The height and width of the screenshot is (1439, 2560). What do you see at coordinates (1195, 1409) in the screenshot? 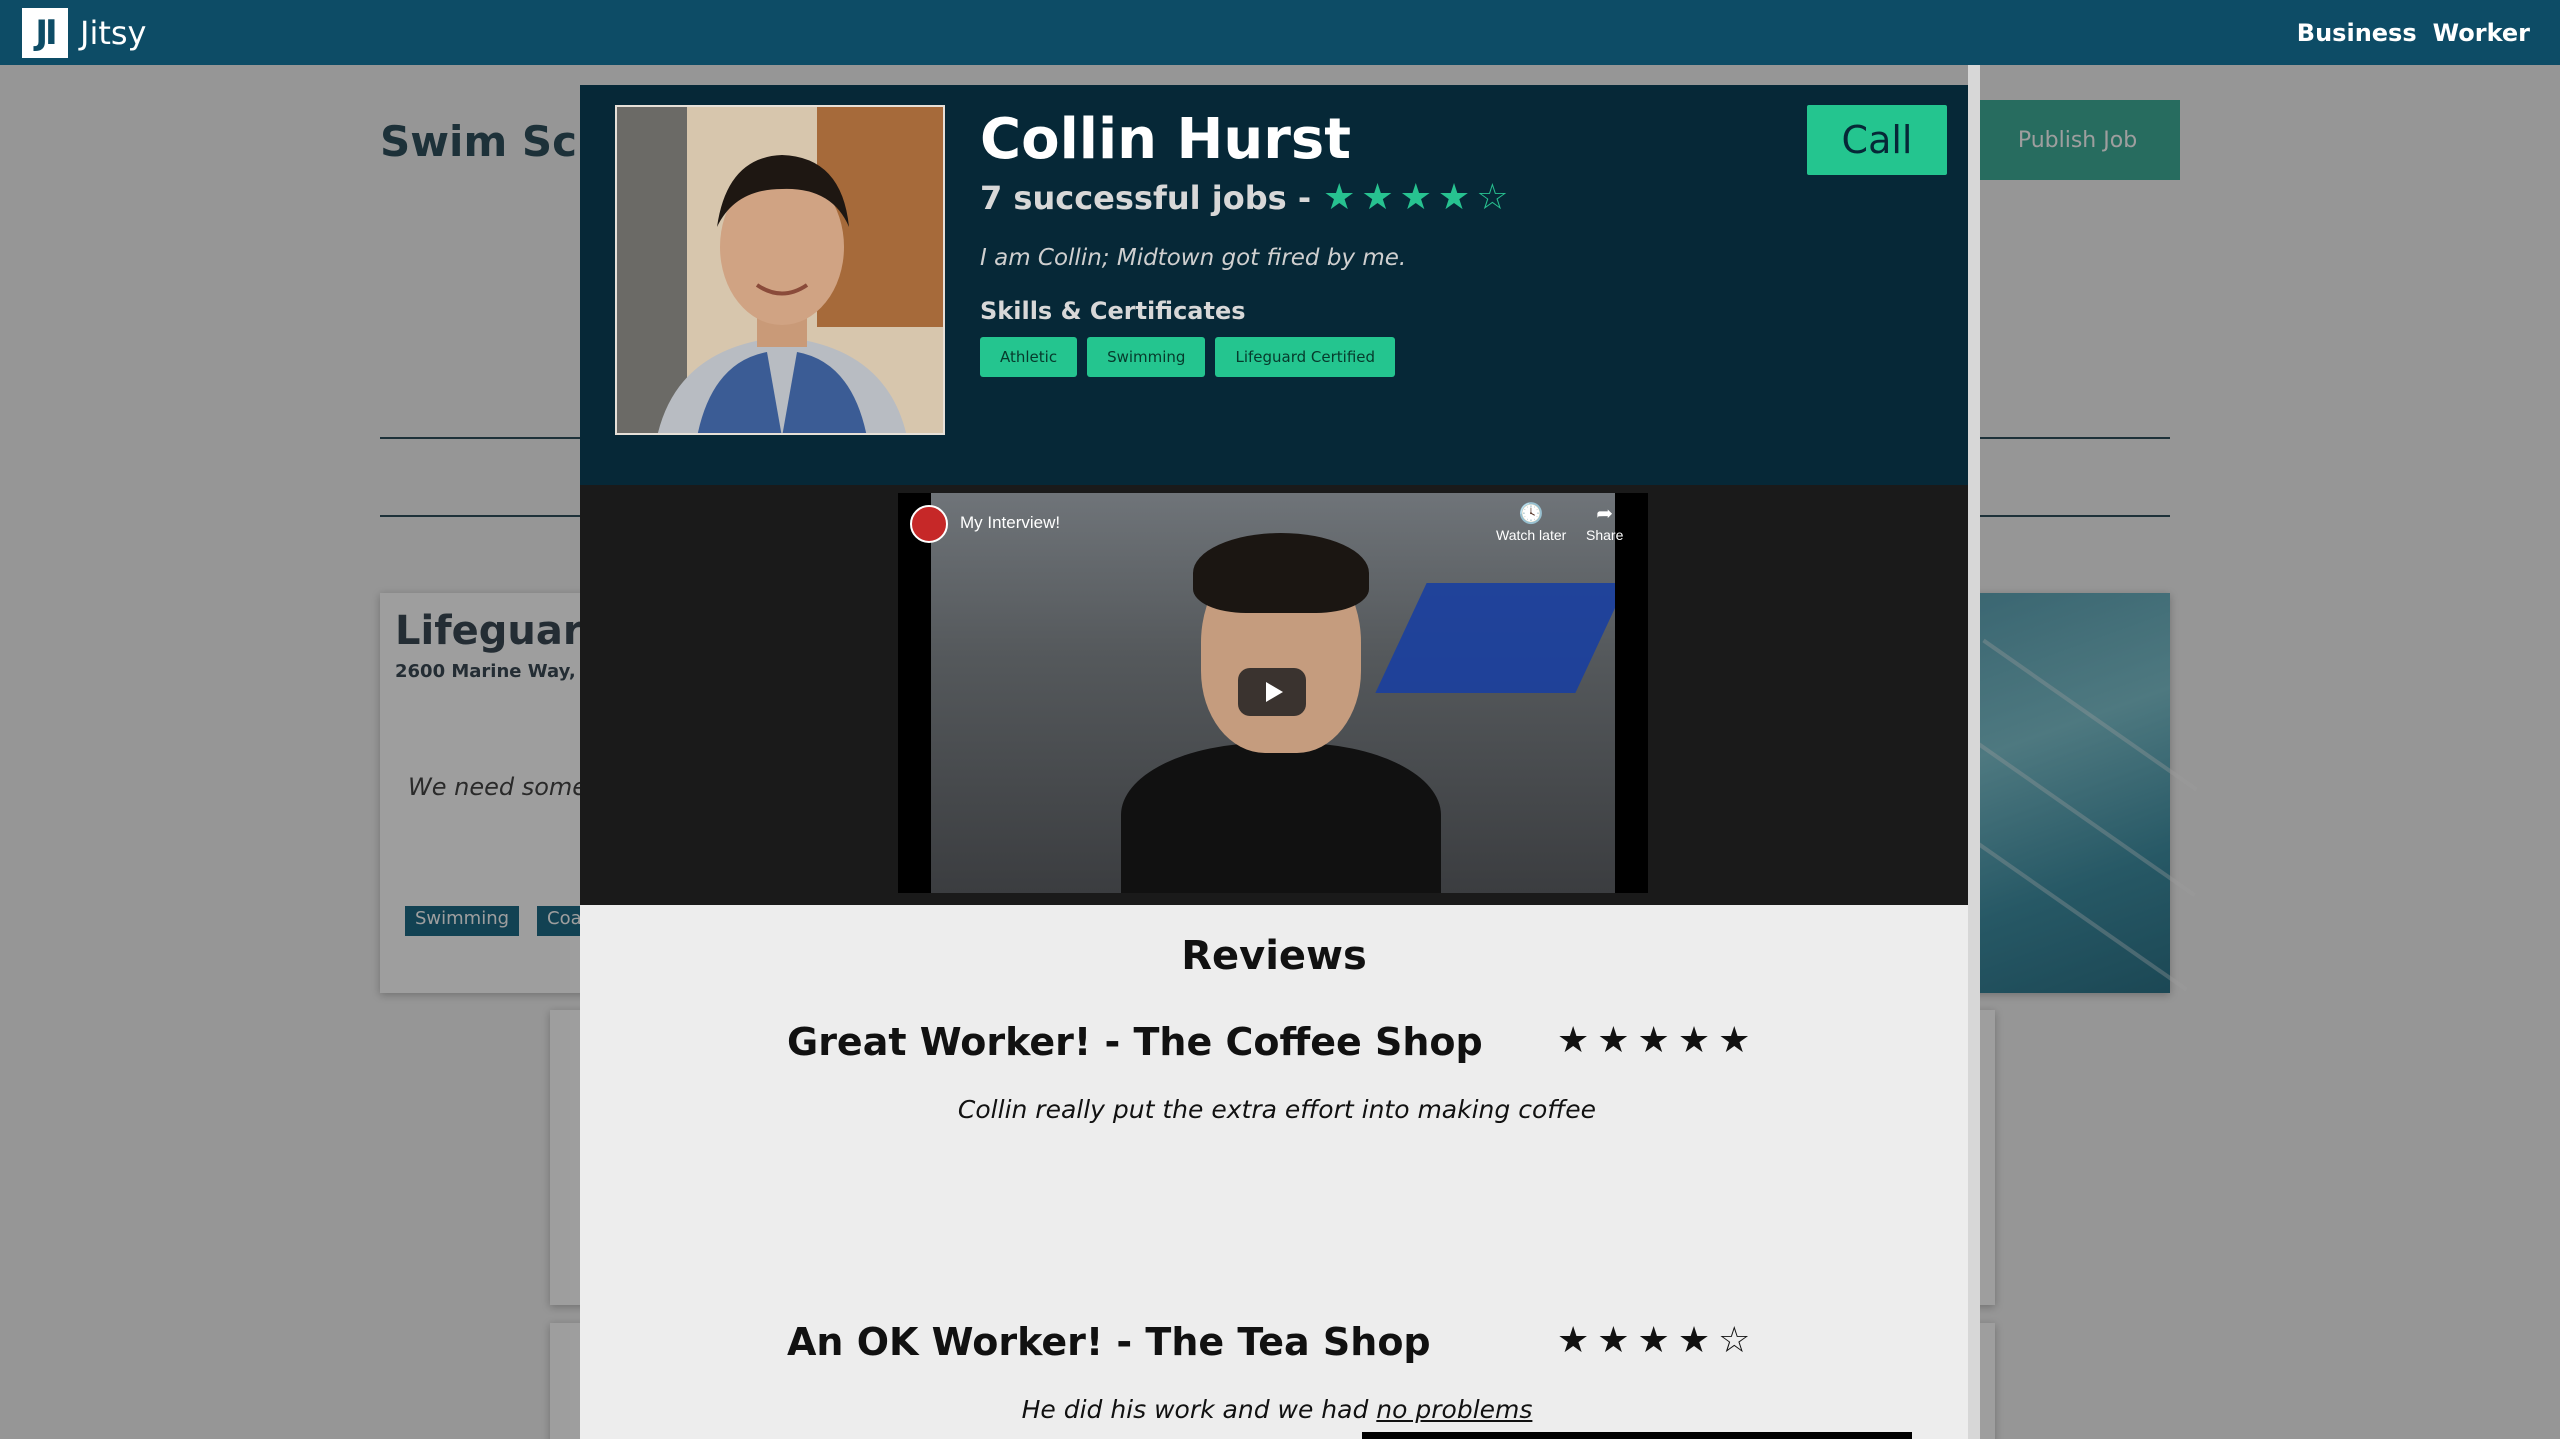
I see `review-body-text: He did his work and we had` at bounding box center [1195, 1409].